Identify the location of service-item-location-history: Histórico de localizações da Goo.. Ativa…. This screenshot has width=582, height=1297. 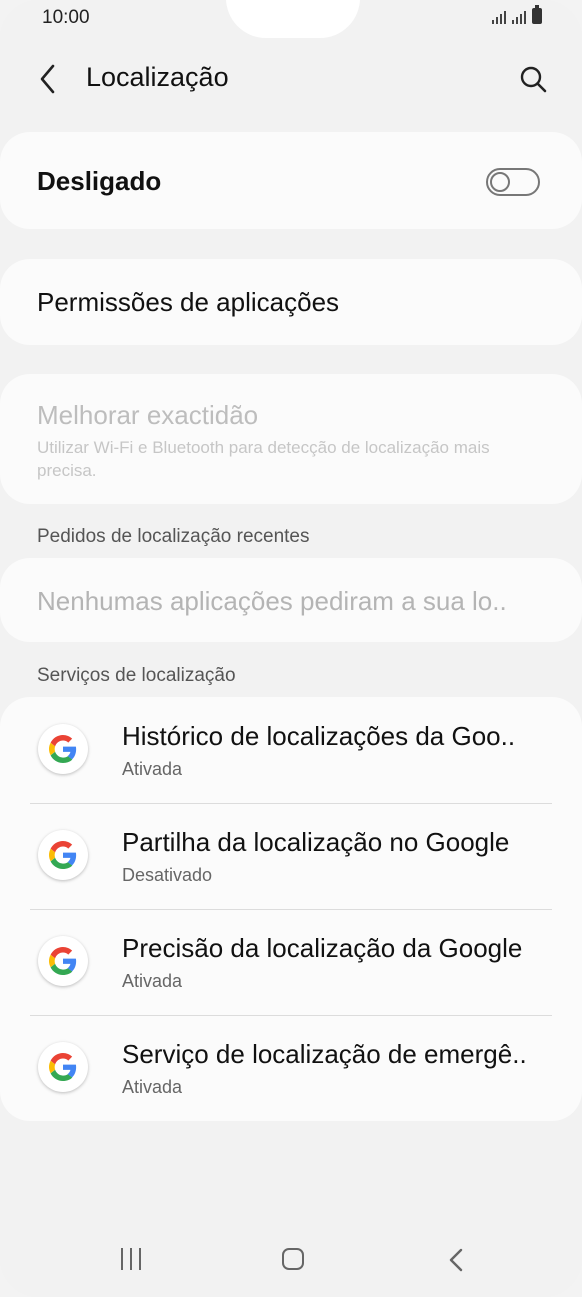
(291, 750).